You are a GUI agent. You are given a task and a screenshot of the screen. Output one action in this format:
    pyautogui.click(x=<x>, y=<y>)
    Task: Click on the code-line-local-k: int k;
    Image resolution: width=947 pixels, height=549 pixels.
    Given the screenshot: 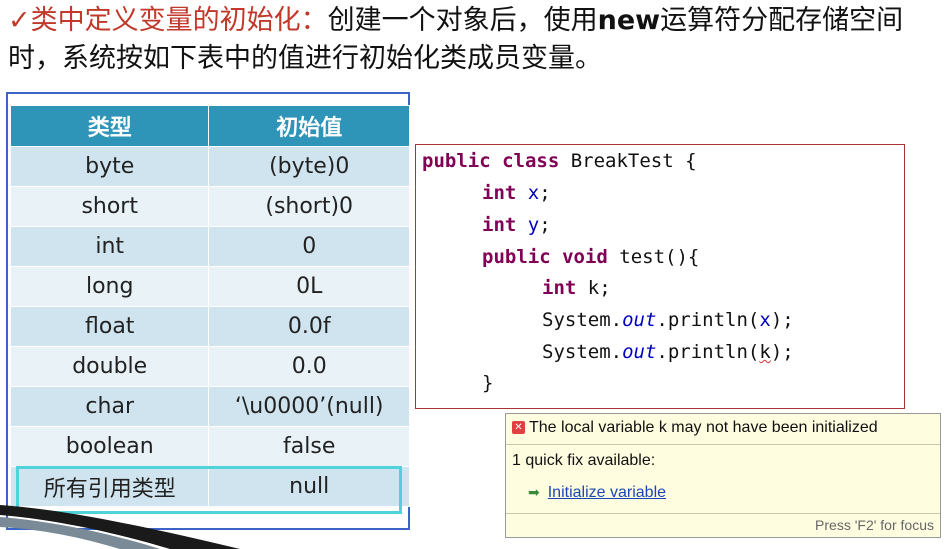 What is the action you would take?
    pyautogui.click(x=576, y=288)
    